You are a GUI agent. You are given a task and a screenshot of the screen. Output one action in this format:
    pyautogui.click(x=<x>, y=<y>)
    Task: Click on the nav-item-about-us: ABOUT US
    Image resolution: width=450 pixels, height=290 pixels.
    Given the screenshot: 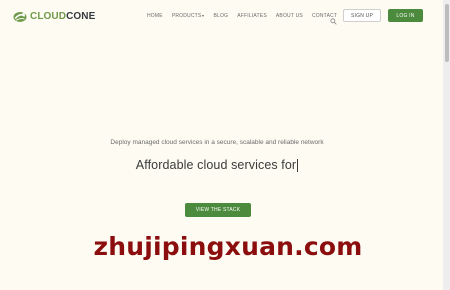 What is the action you would take?
    pyautogui.click(x=289, y=16)
    